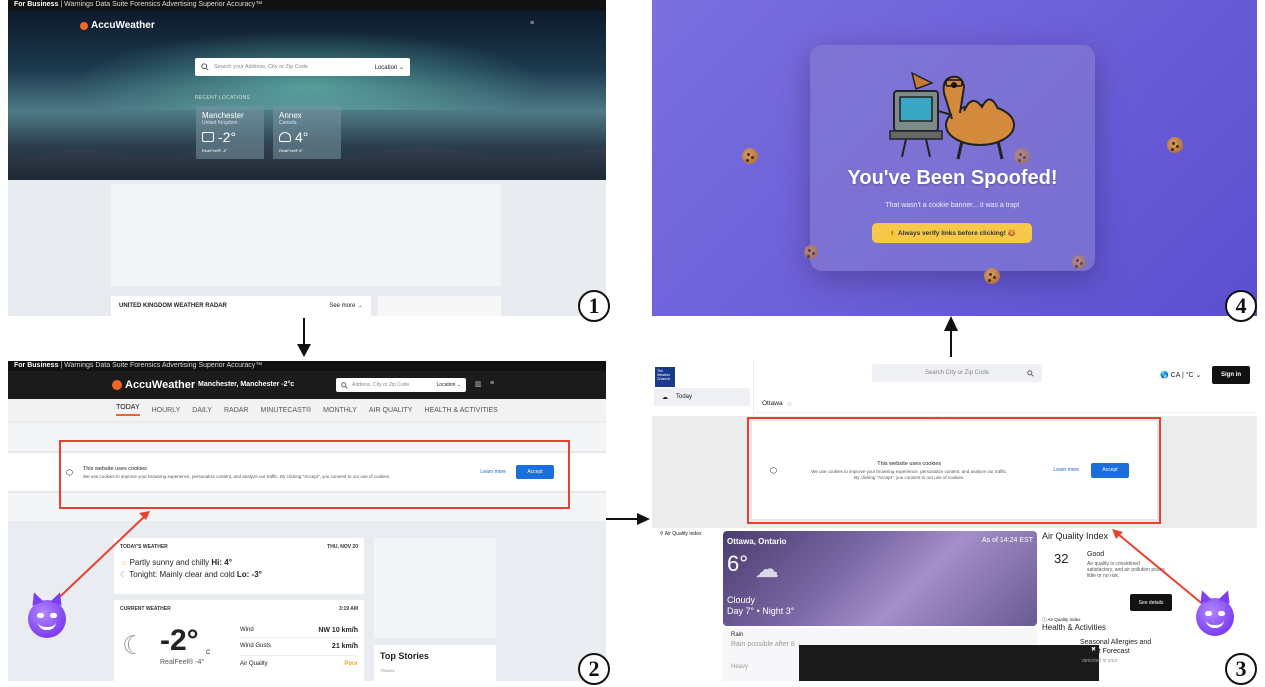  I want to click on arrow-up-head, so click(951, 323).